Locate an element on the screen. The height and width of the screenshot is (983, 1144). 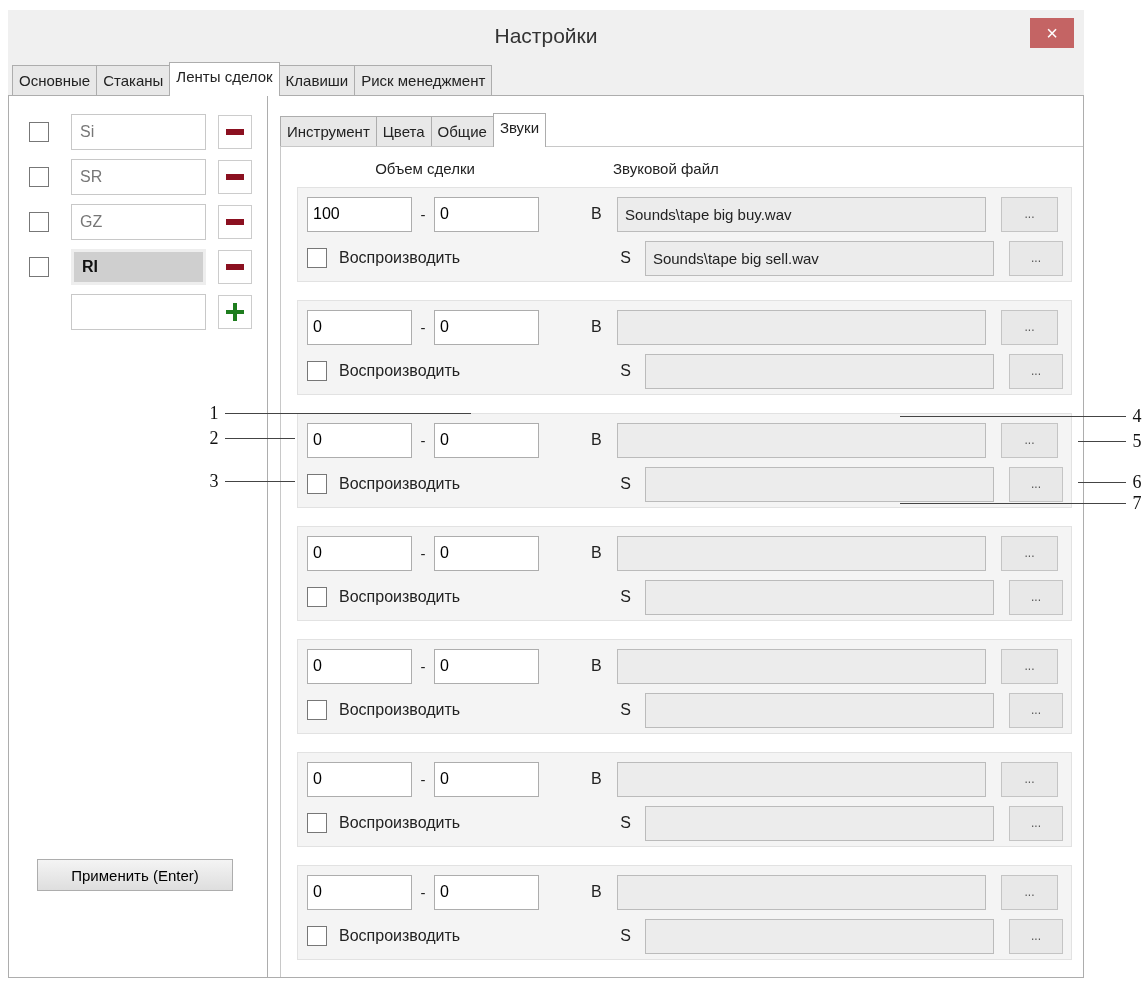
tab: Цвета is located at coordinates (403, 131).